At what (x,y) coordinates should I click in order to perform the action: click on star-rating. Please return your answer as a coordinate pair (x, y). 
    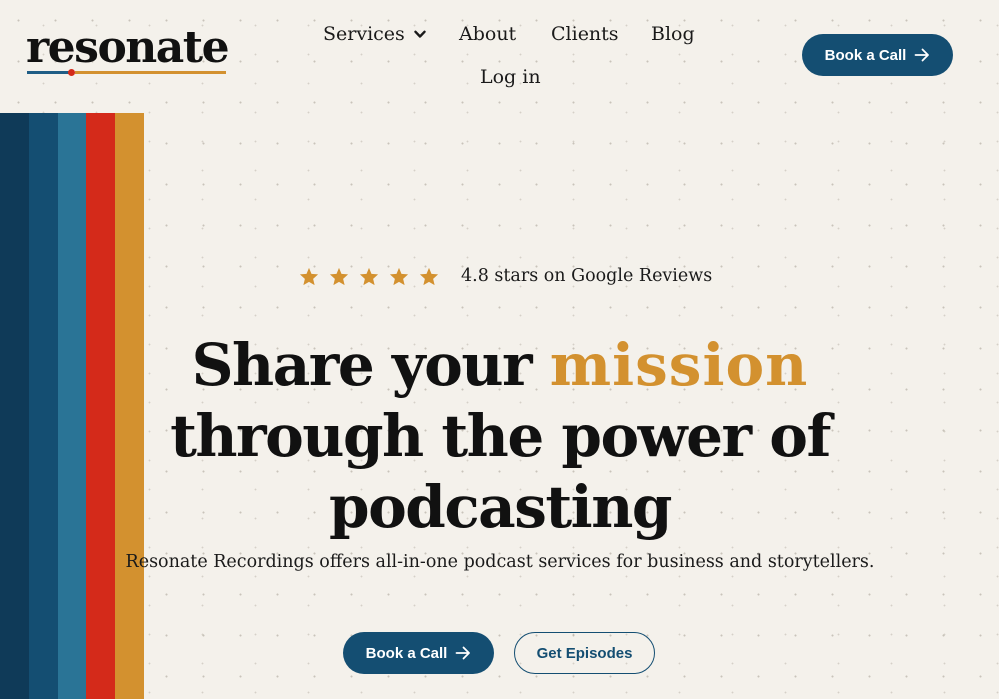
    Looking at the image, I should click on (369, 276).